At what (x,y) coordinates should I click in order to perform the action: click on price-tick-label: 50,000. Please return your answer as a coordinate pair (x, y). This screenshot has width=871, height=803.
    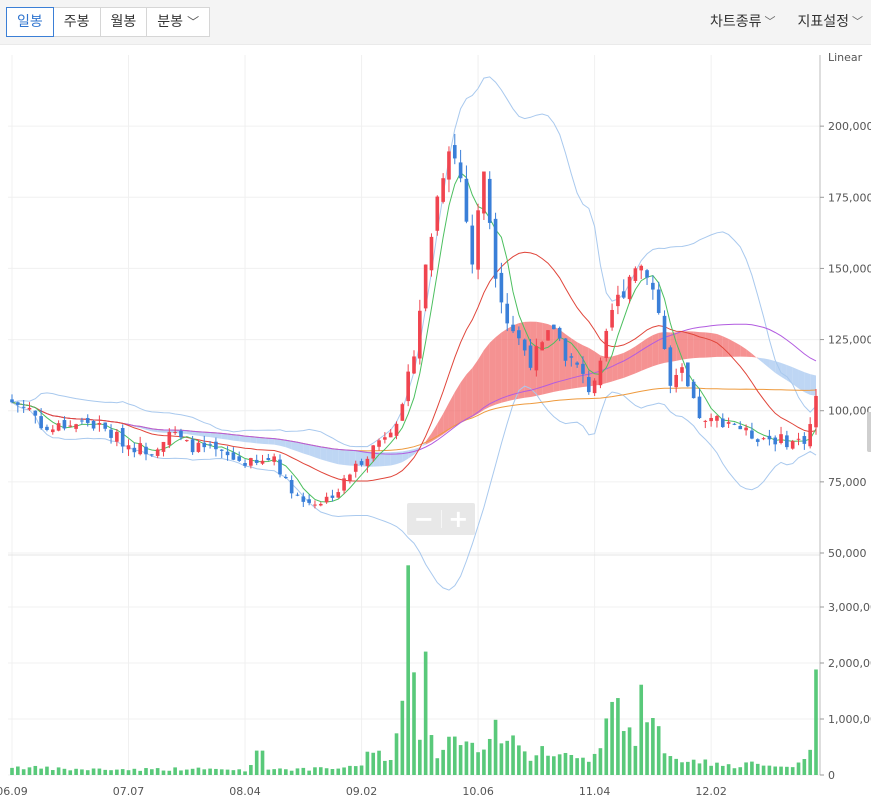
    Looking at the image, I should click on (847, 553).